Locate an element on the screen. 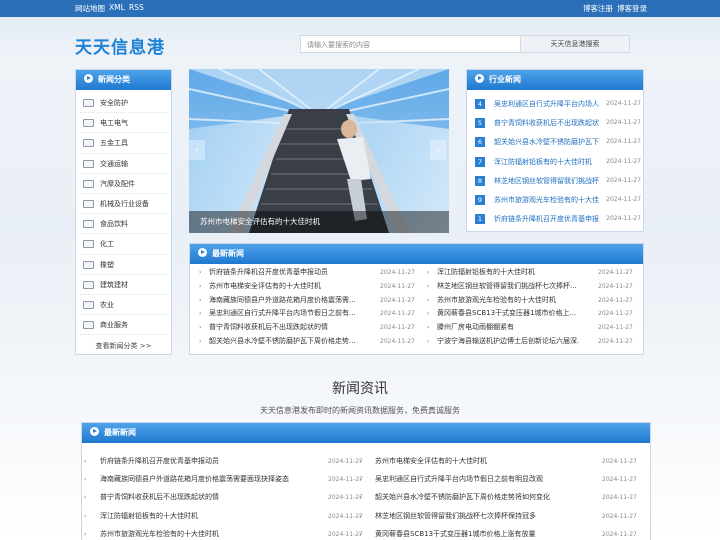  category-item: 交通运输 is located at coordinates (123, 164).